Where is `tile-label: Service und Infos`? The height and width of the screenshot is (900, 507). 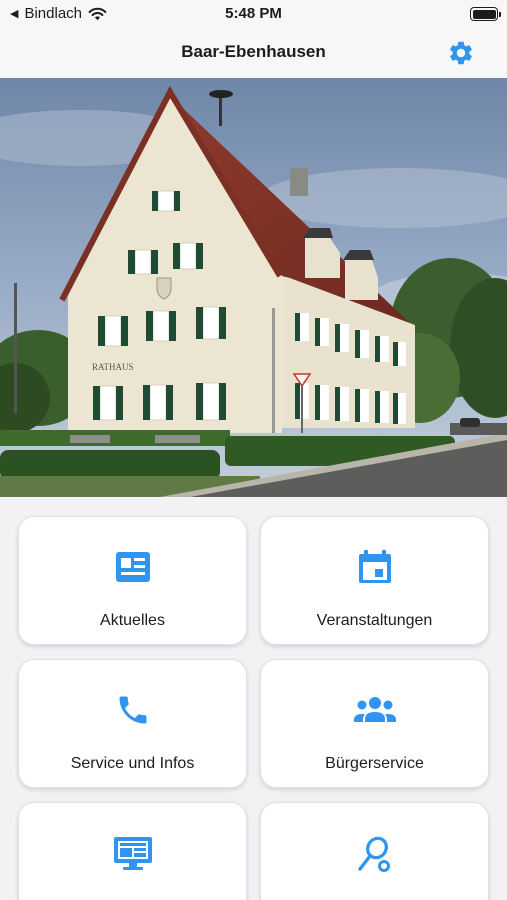 tile-label: Service und Infos is located at coordinates (132, 763).